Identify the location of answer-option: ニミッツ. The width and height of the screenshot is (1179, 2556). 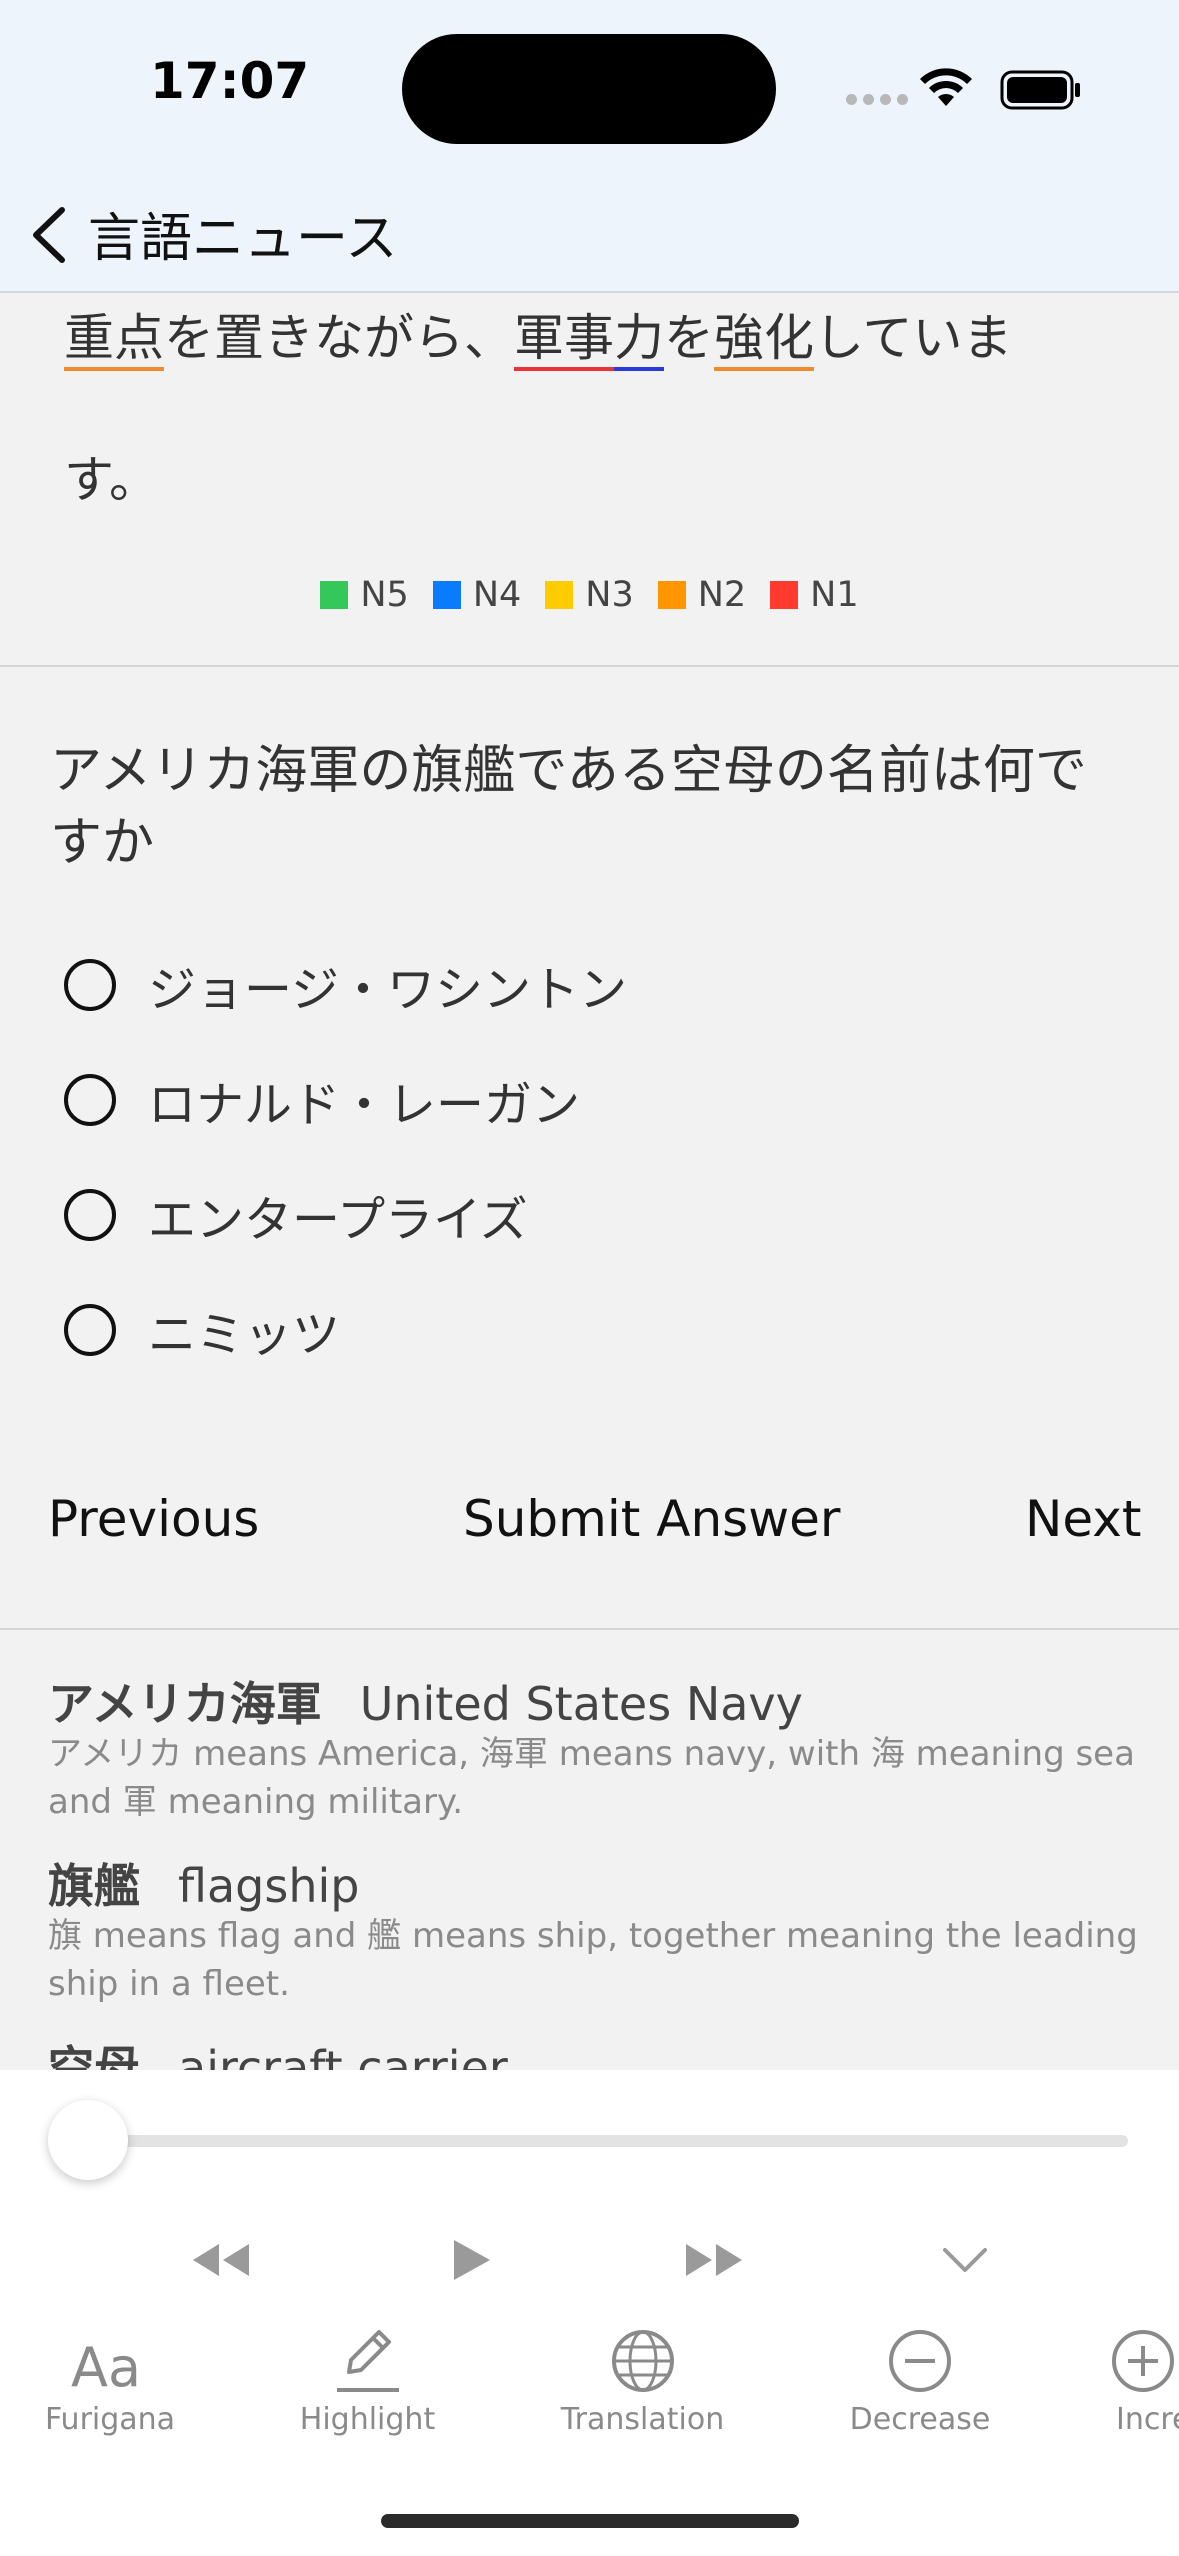
(202, 1330).